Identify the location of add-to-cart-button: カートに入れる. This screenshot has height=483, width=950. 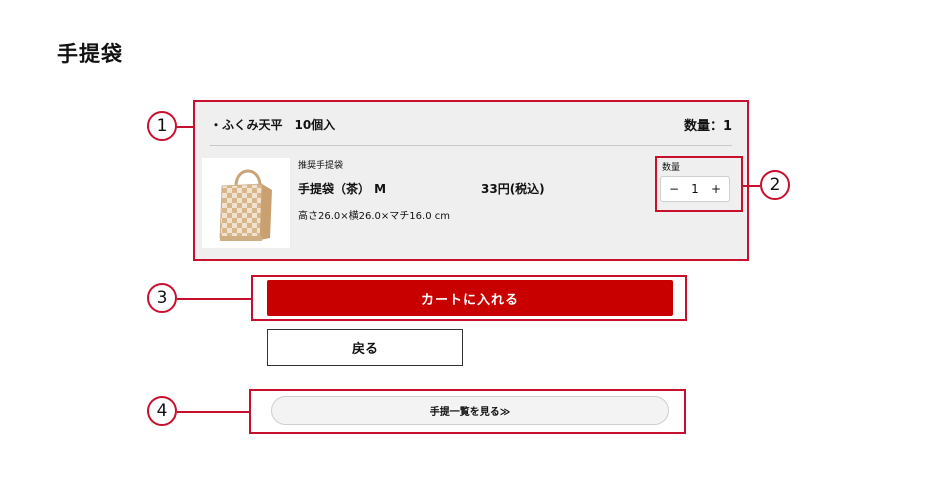
(470, 298).